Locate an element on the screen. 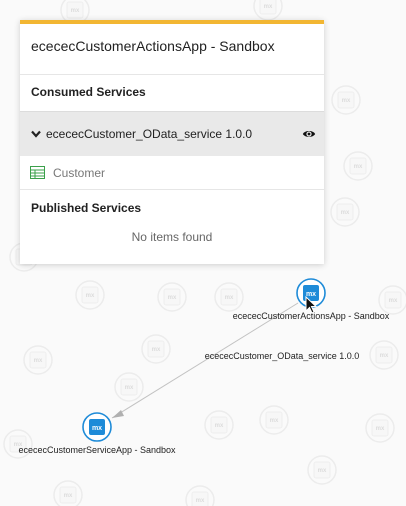 The height and width of the screenshot is (506, 406). consumed-services-header: Consumed Services is located at coordinates (172, 92).